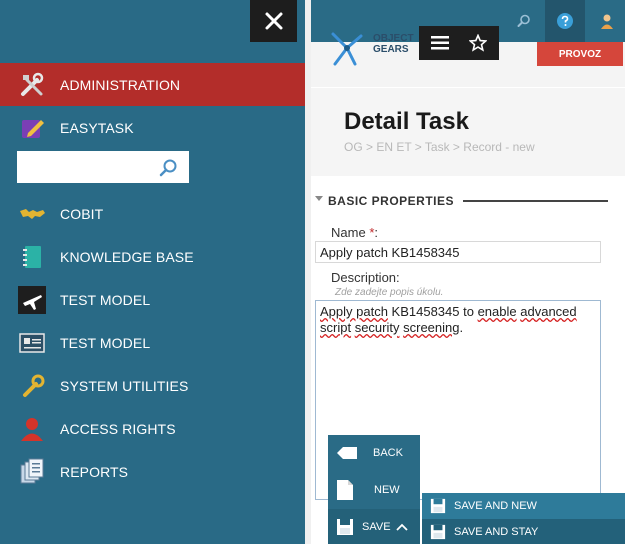  I want to click on desc-part-10: screening, so click(431, 327).